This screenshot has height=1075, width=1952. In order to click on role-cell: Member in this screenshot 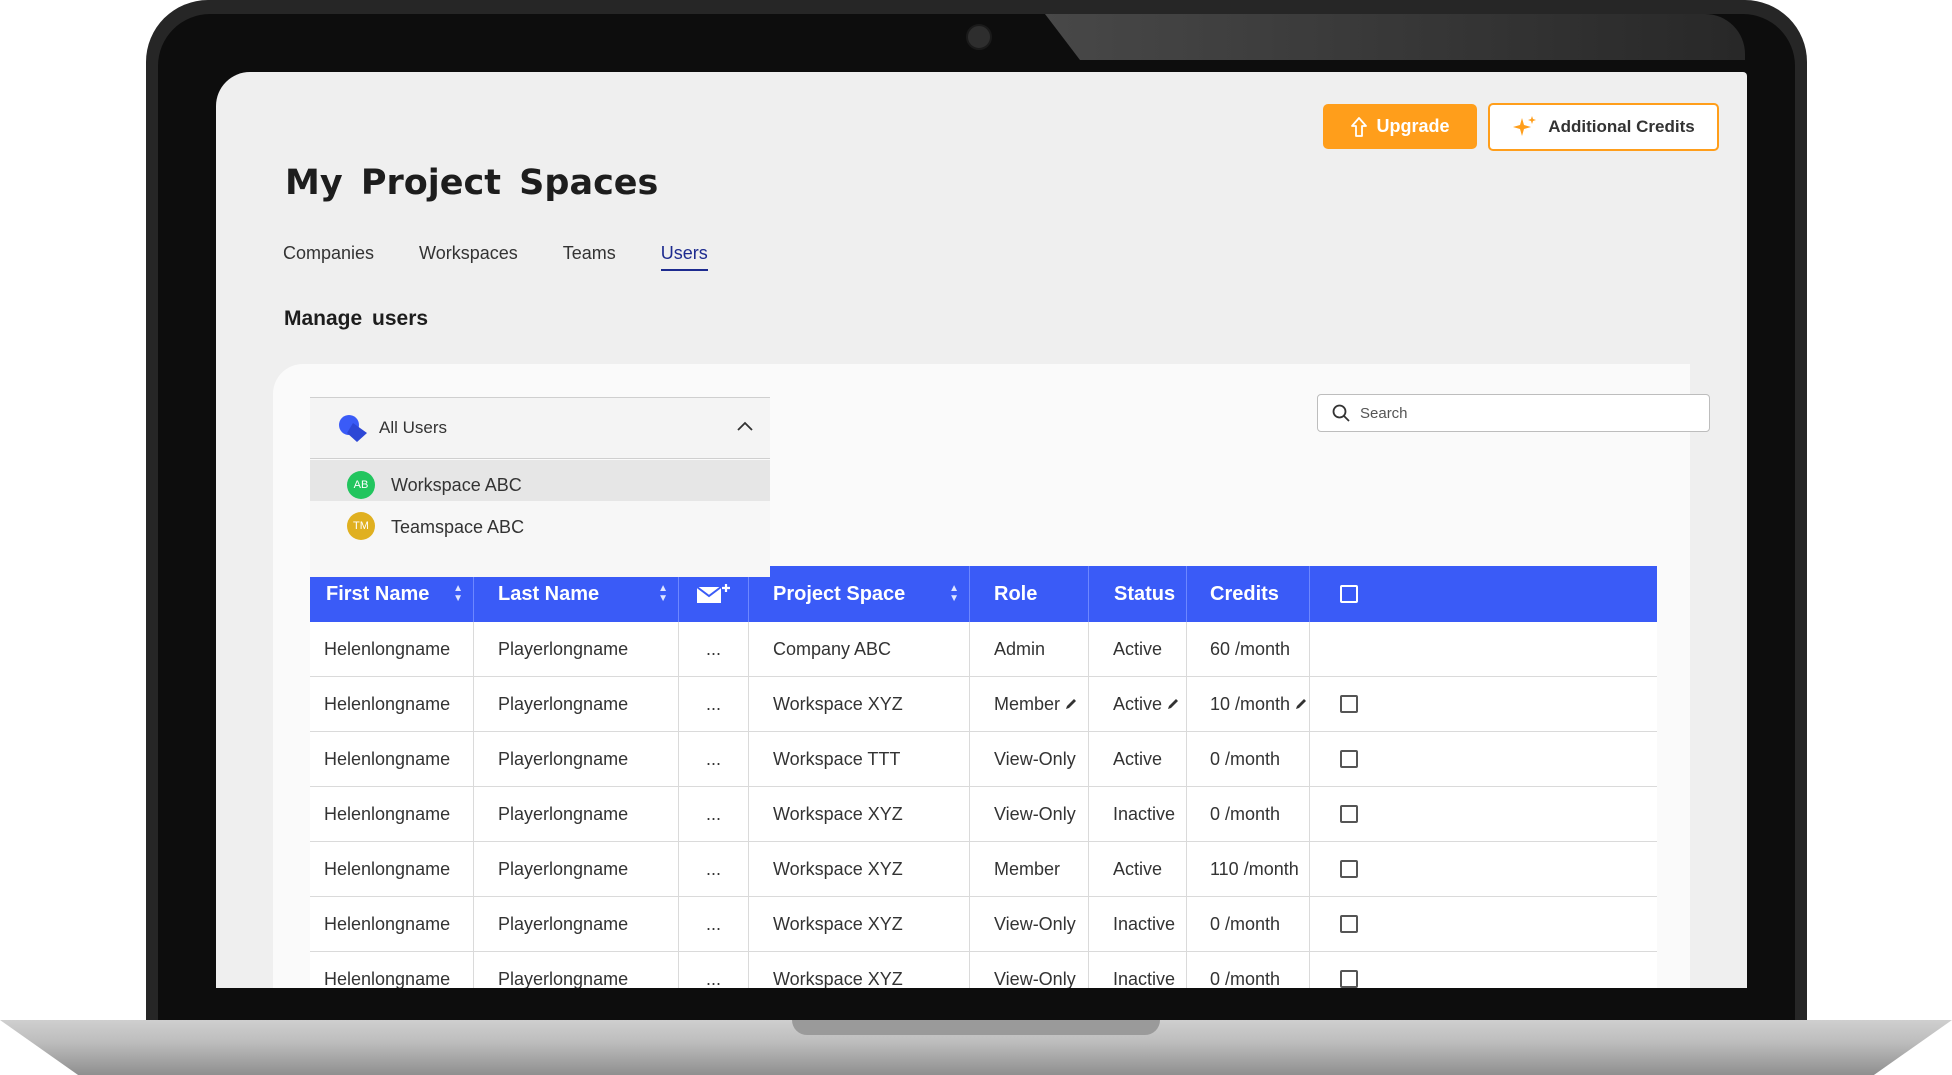, I will do `click(1029, 704)`.